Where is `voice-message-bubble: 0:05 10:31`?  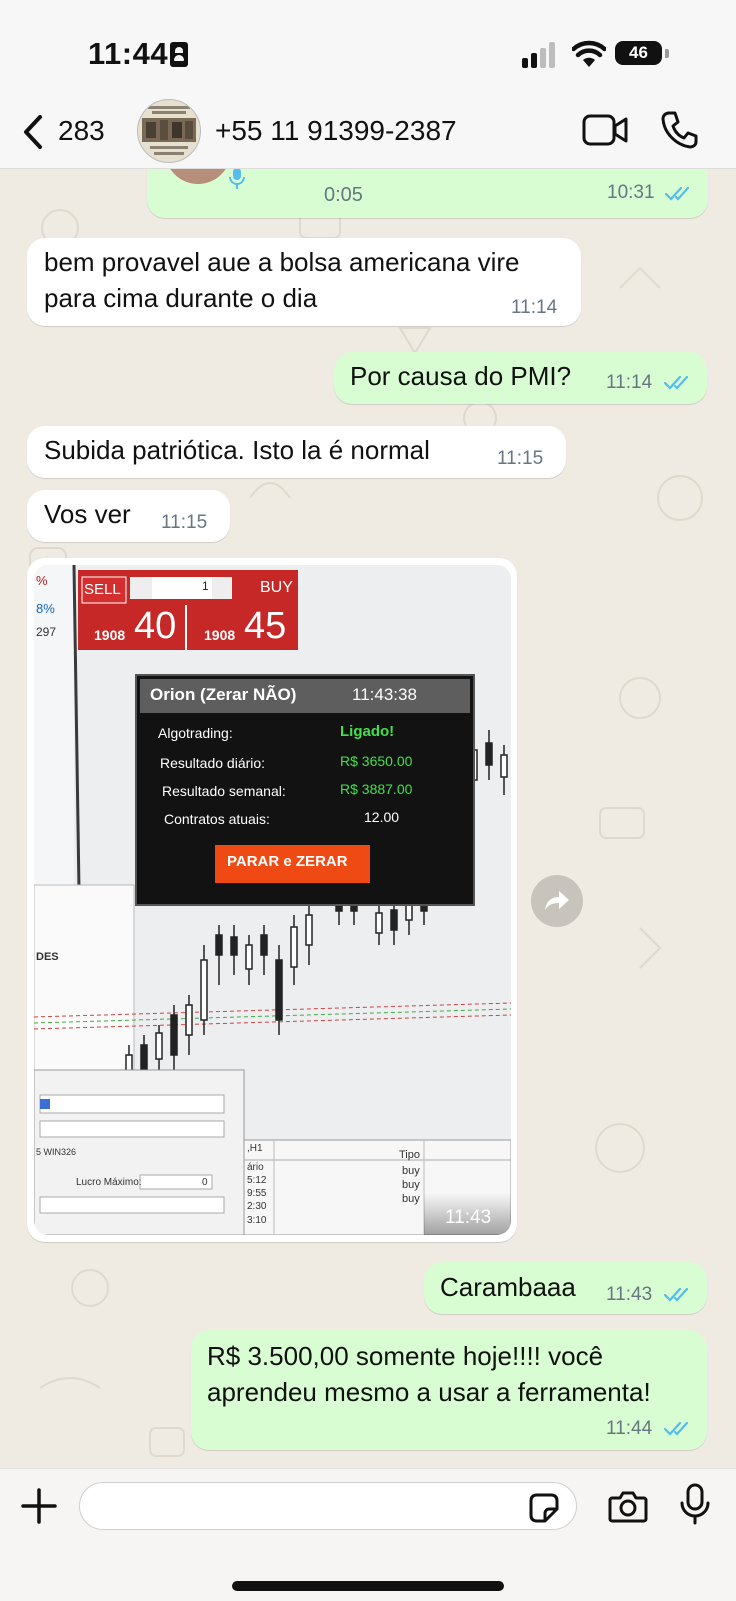
voice-message-bubble: 0:05 10:31 is located at coordinates (427, 193).